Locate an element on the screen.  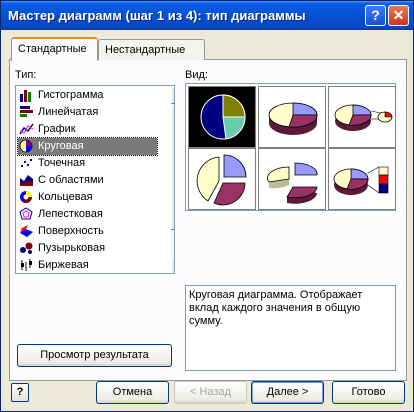
list-item-label: График is located at coordinates (57, 129).